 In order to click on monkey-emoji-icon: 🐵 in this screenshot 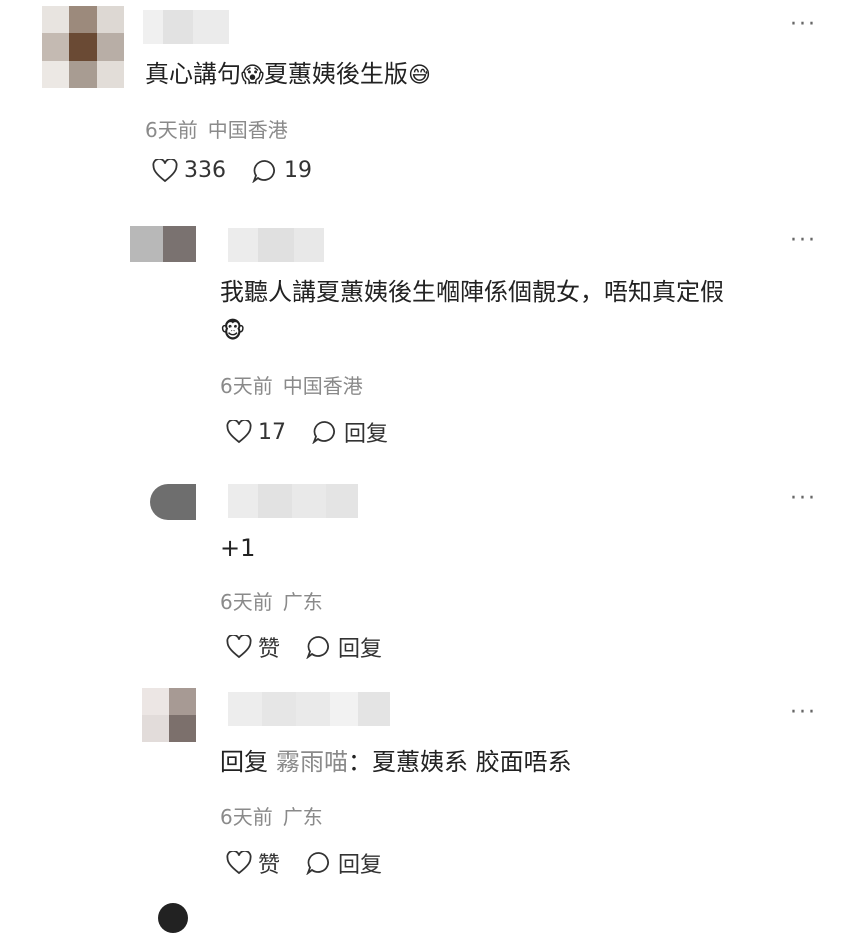, I will do `click(233, 331)`.